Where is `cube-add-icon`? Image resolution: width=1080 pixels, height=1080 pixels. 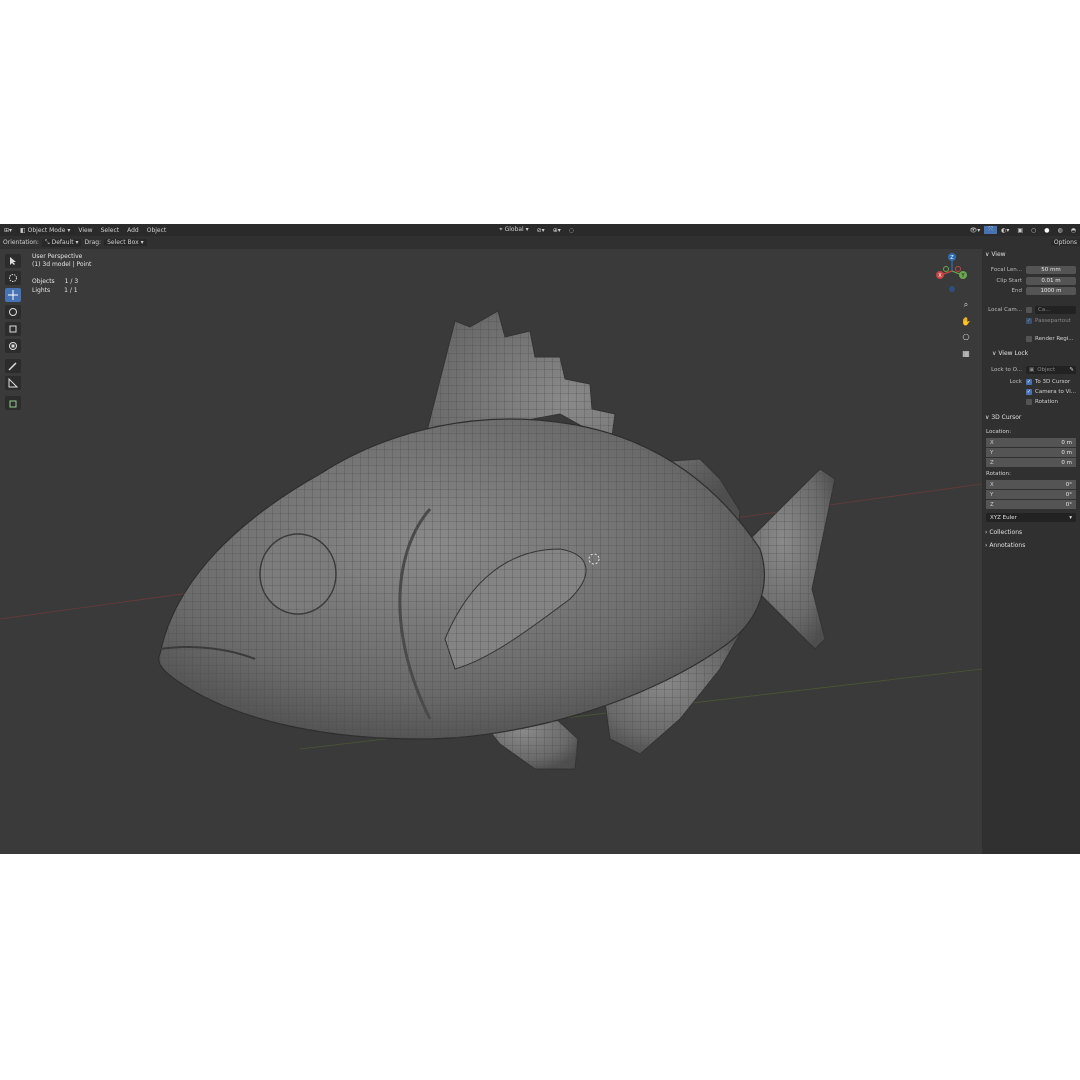
cube-add-icon is located at coordinates (13, 404).